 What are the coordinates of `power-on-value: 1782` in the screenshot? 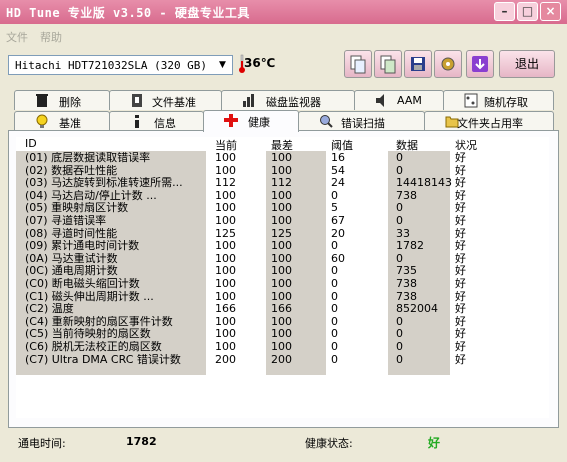 It's located at (141, 441).